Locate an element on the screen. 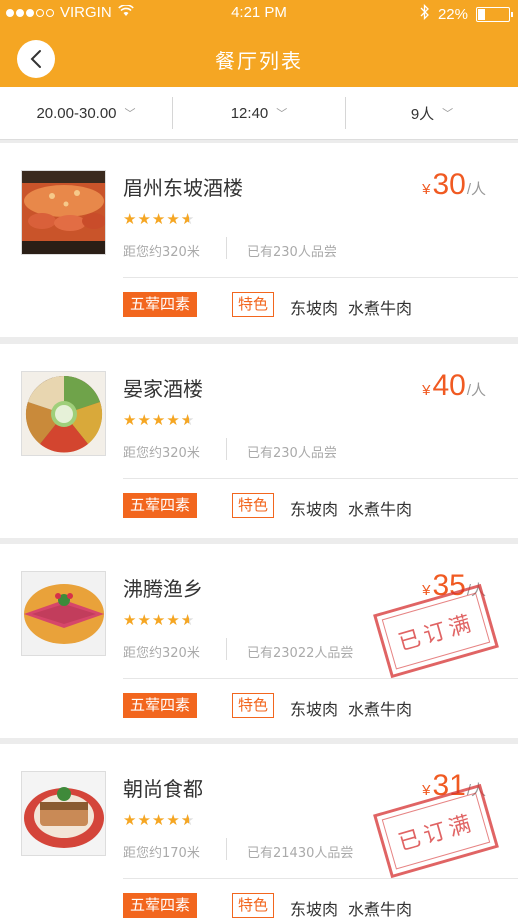  price-value: 40 is located at coordinates (449, 385).